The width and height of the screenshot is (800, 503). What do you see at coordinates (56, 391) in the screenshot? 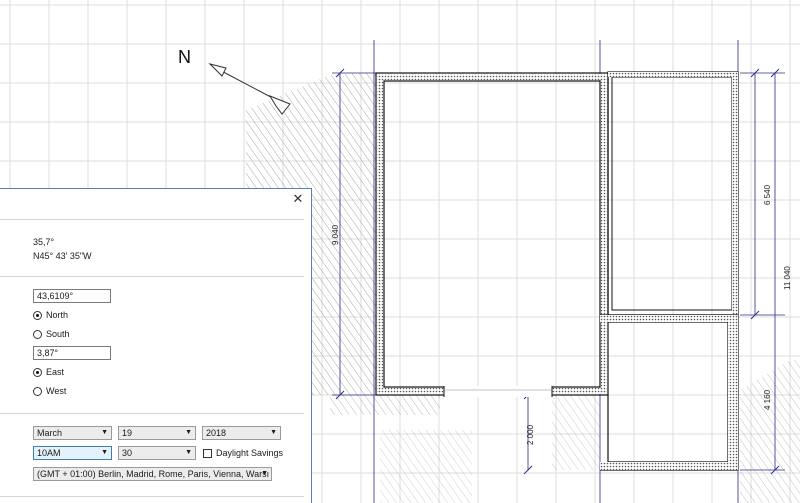
I see `west-radio-label: West` at bounding box center [56, 391].